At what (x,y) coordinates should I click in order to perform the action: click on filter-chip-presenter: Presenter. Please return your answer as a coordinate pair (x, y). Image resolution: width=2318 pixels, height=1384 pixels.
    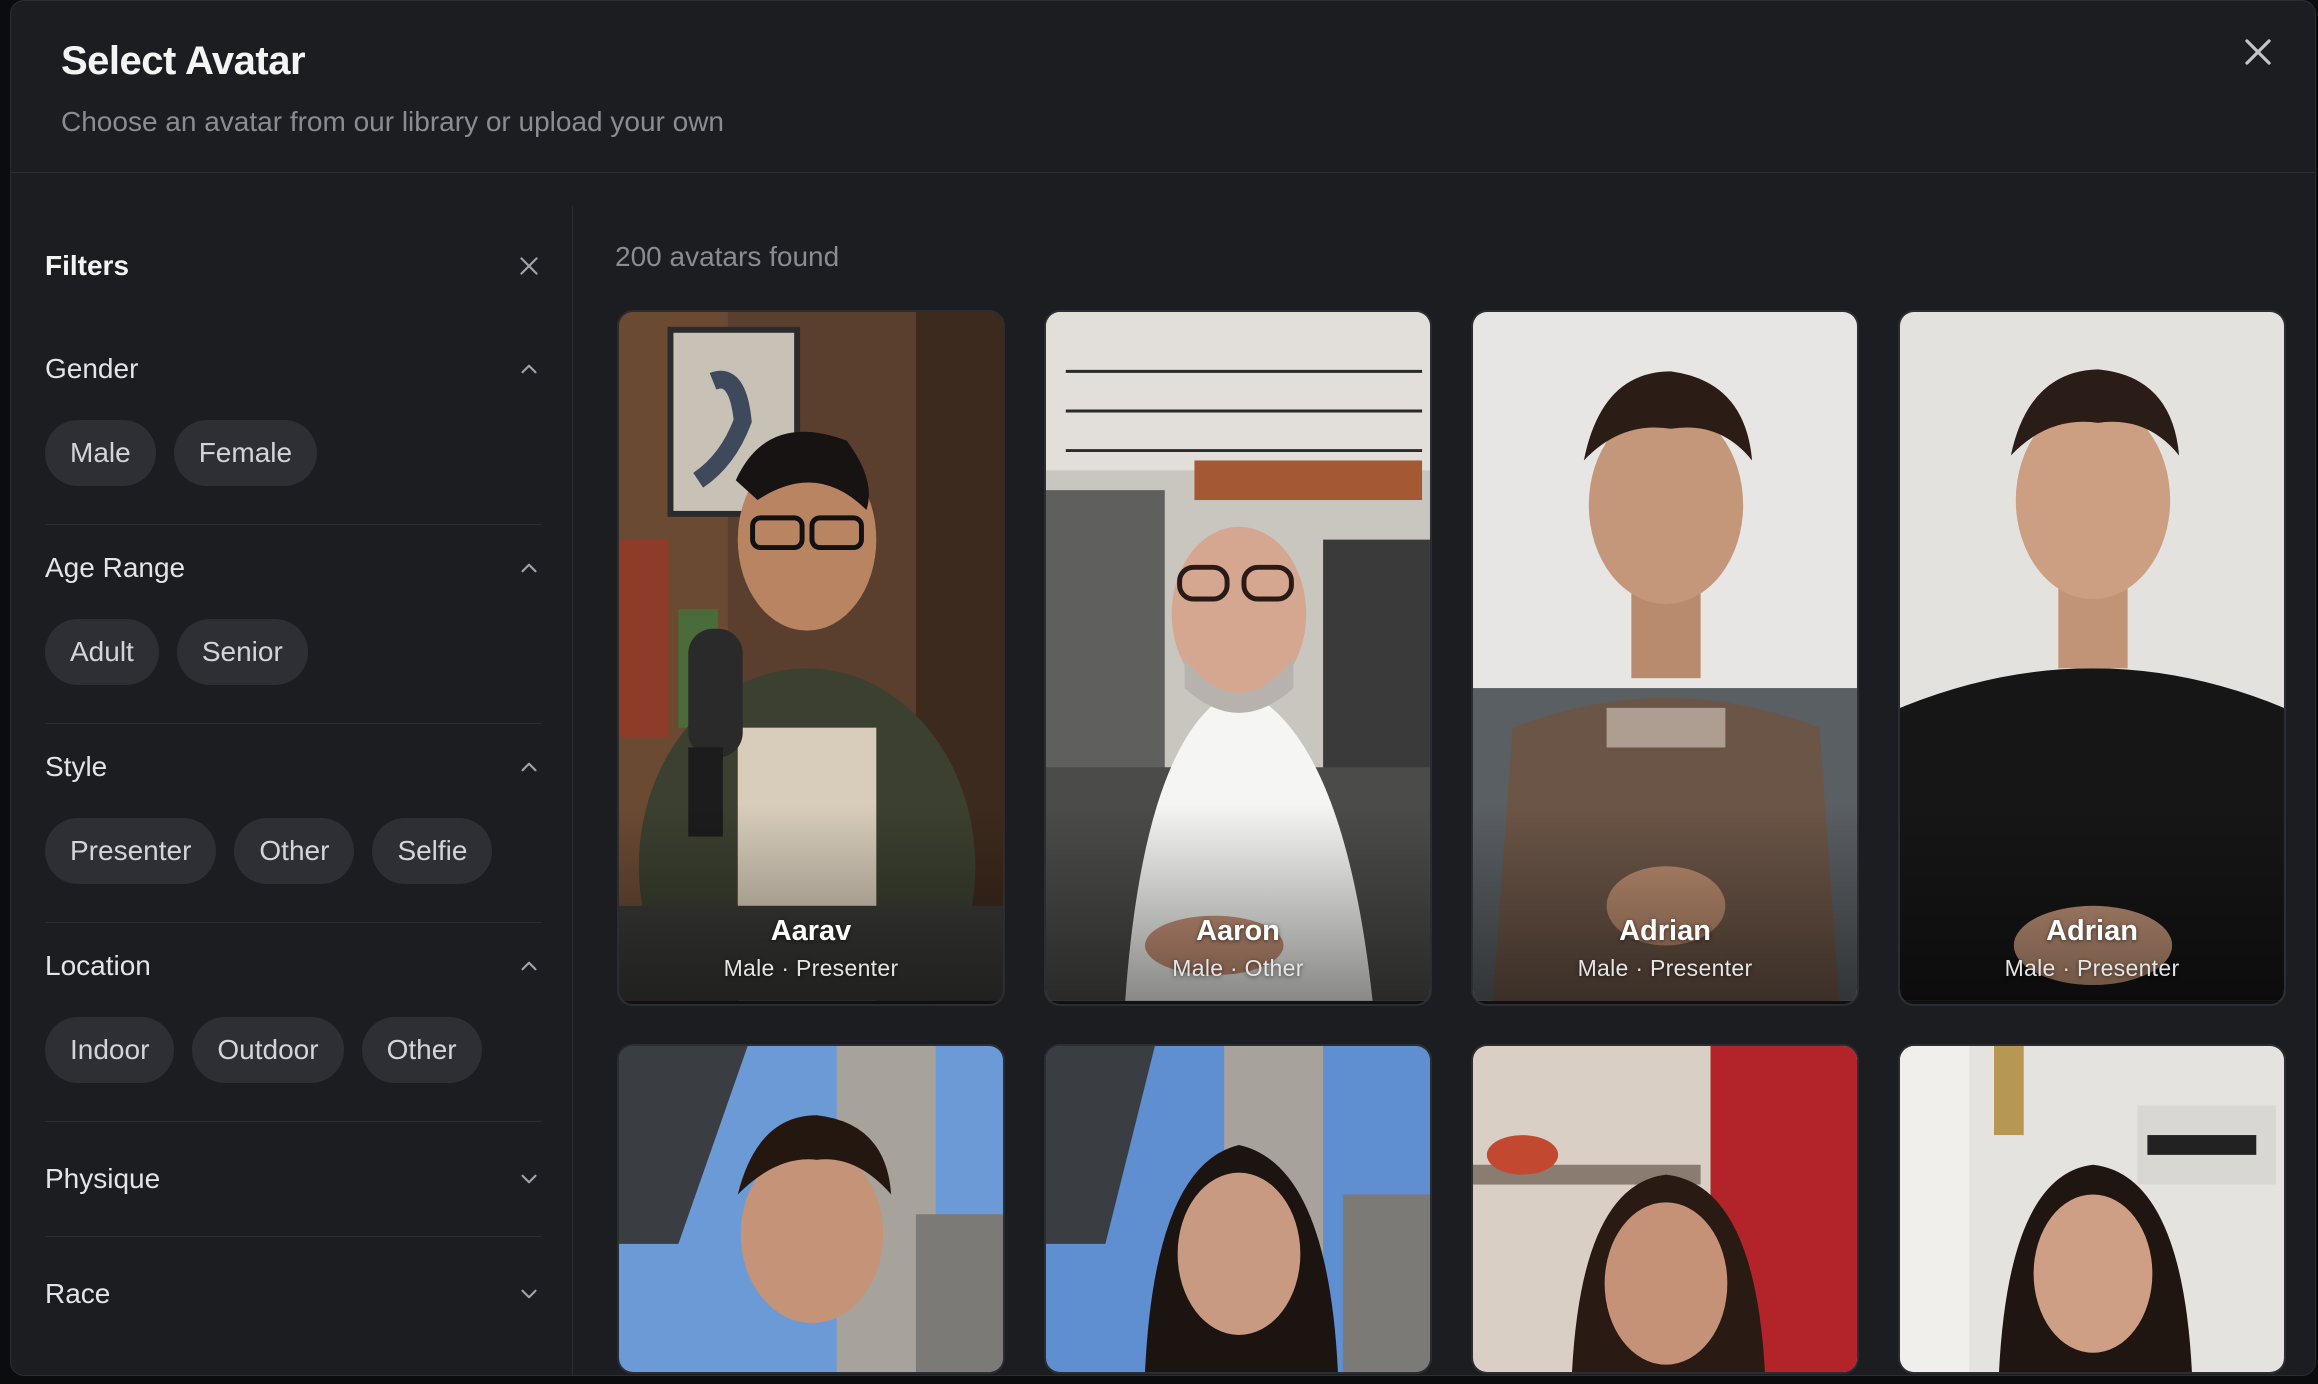
    Looking at the image, I should click on (131, 851).